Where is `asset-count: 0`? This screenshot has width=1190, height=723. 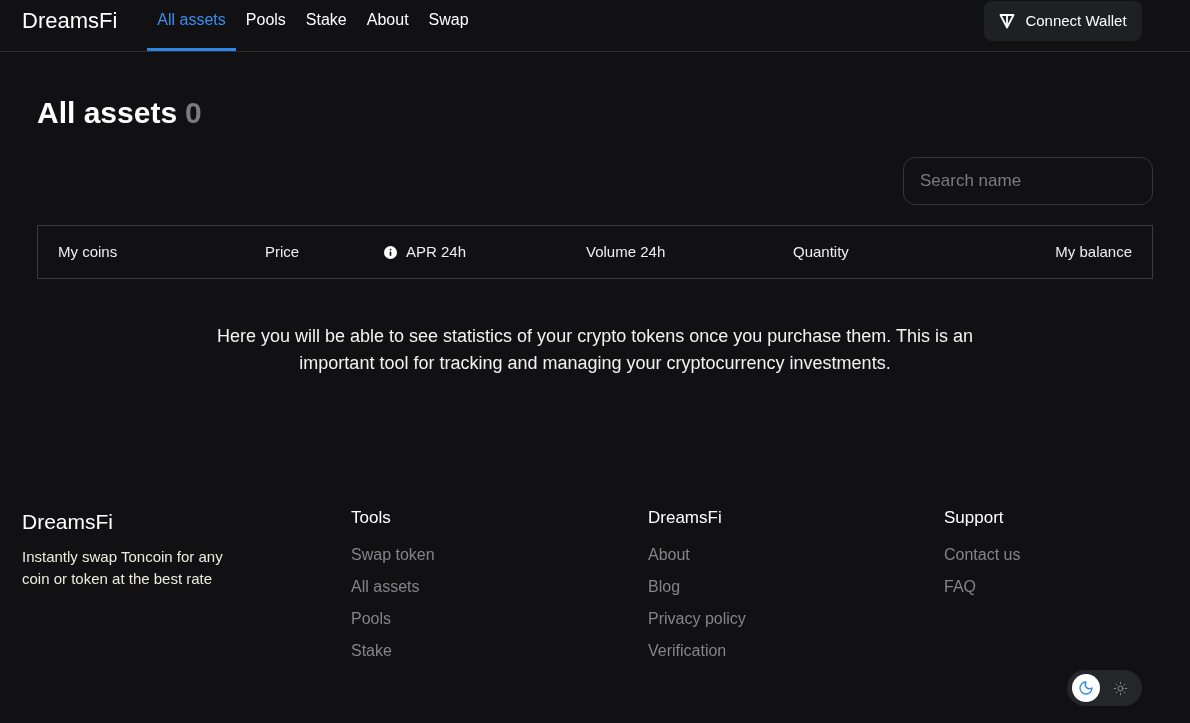
asset-count: 0 is located at coordinates (193, 113).